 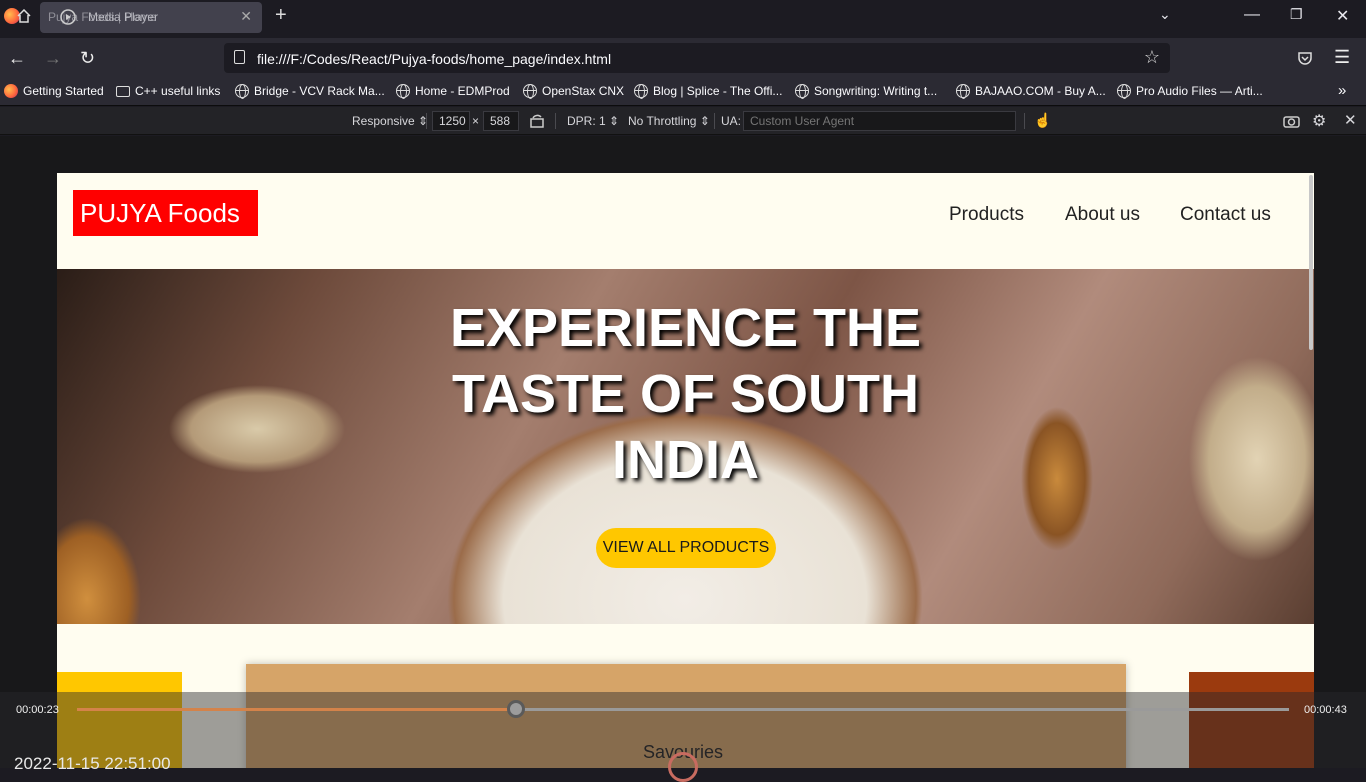 What do you see at coordinates (281, 15) in the screenshot?
I see `new-tab-button: +` at bounding box center [281, 15].